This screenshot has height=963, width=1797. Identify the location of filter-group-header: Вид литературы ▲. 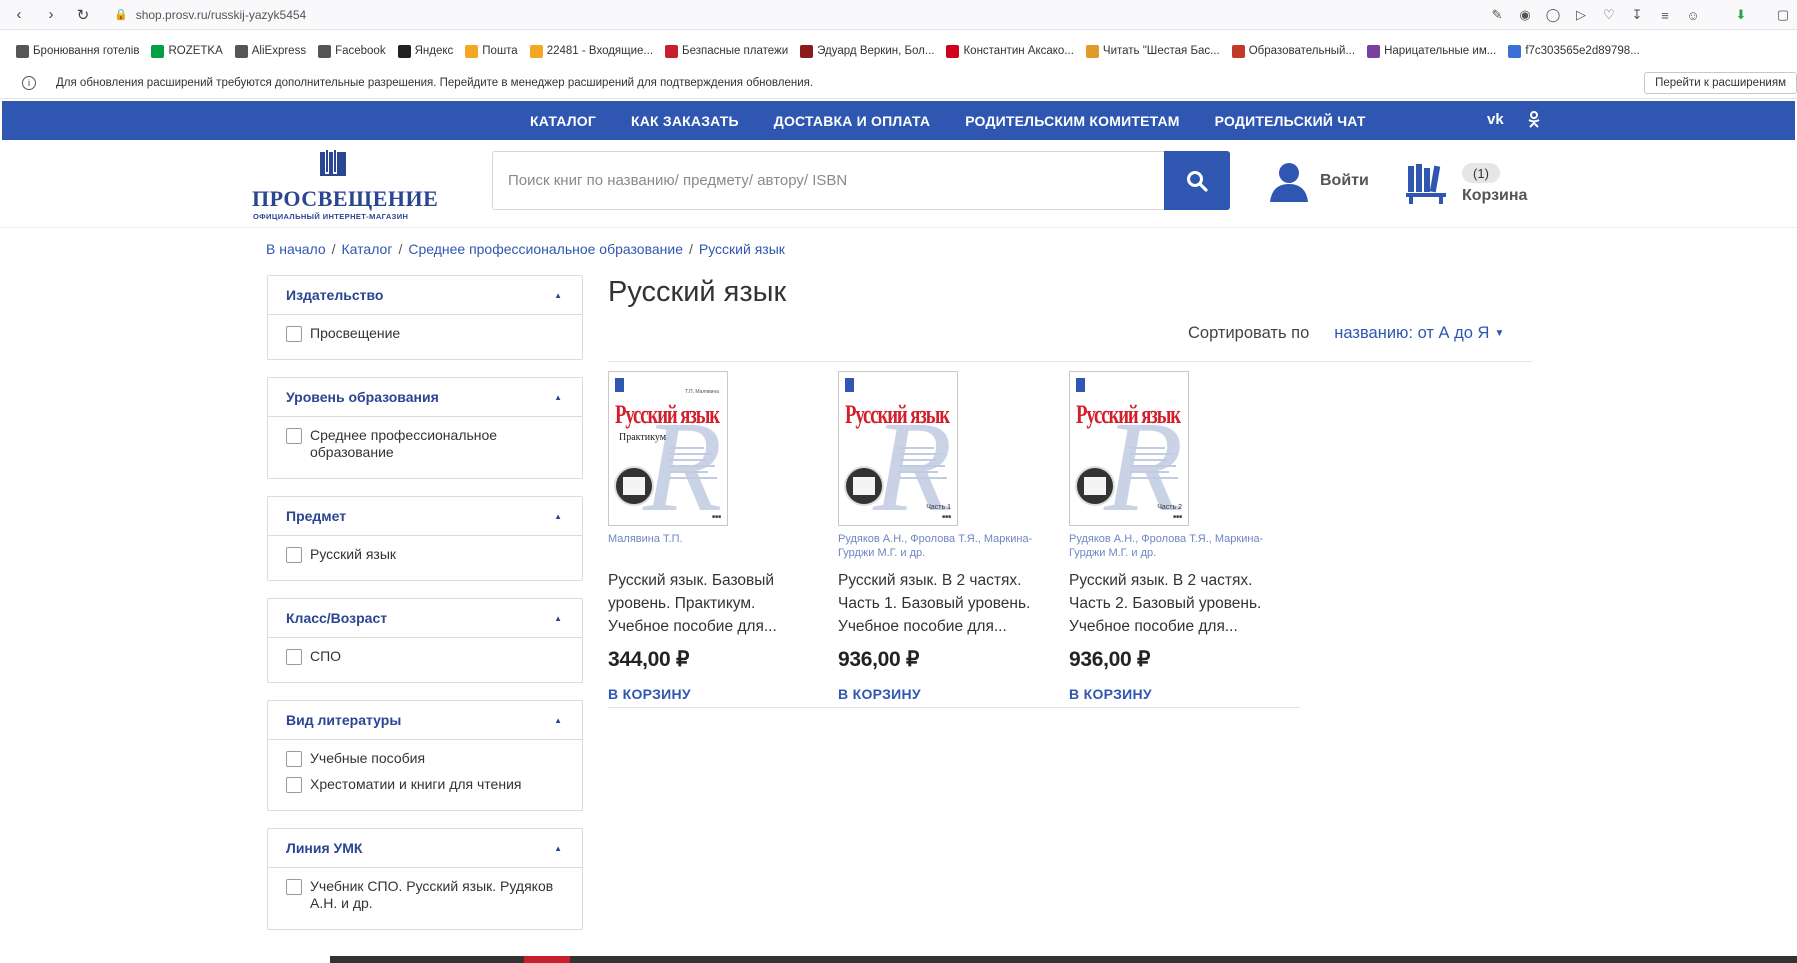
(425, 720).